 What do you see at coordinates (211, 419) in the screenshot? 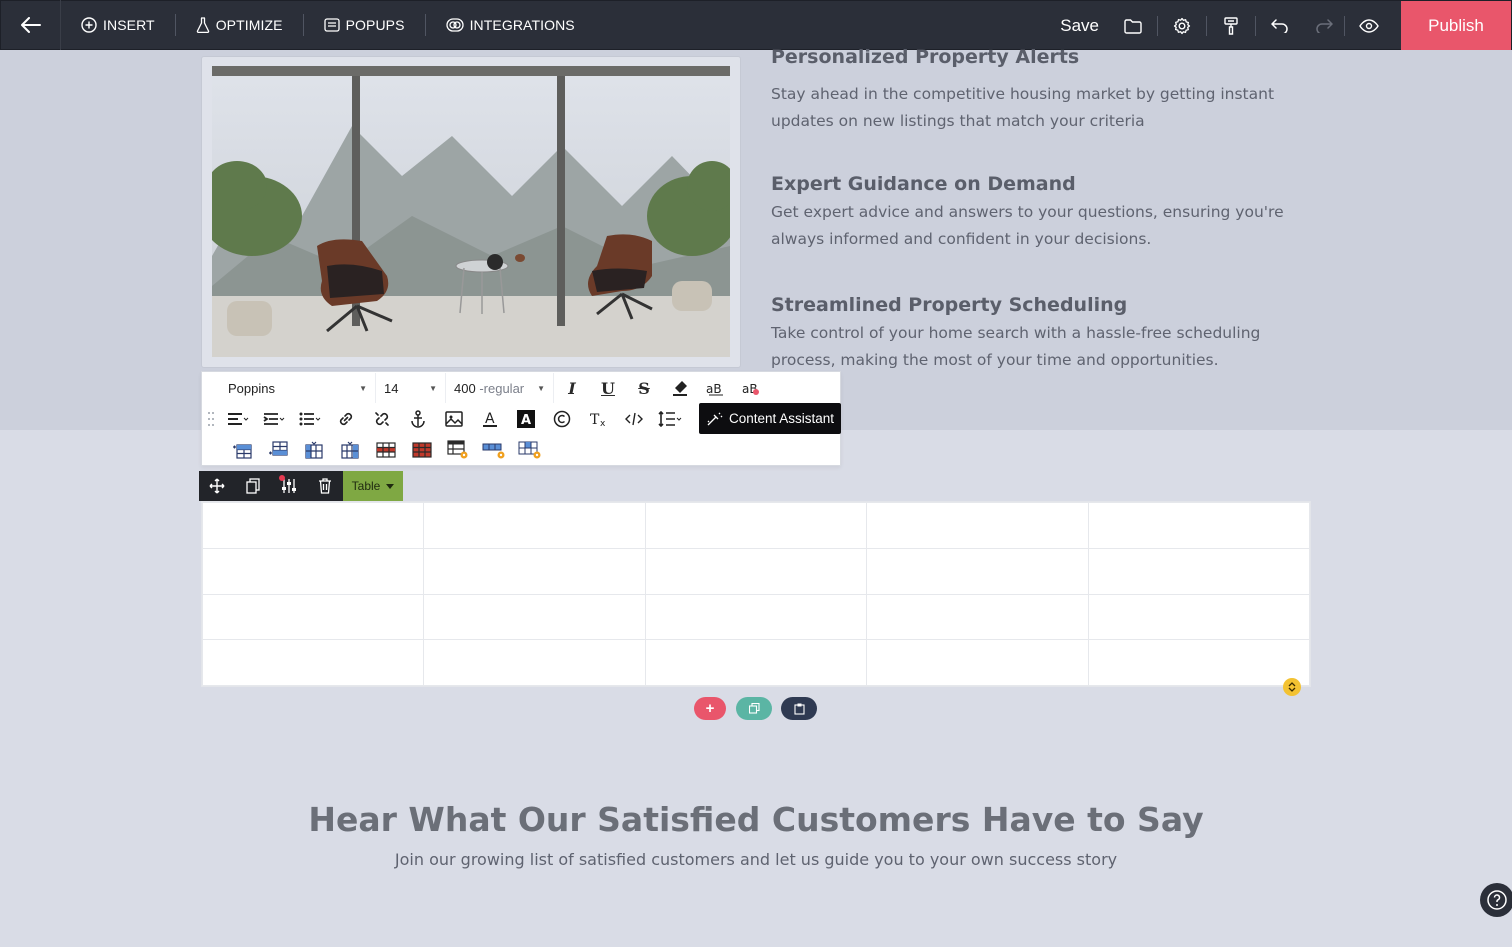
I see `drag-handle-icon` at bounding box center [211, 419].